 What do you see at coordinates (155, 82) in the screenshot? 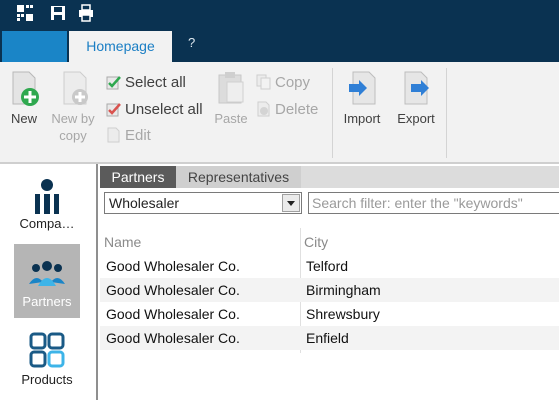
I see `select-all-label: Select all` at bounding box center [155, 82].